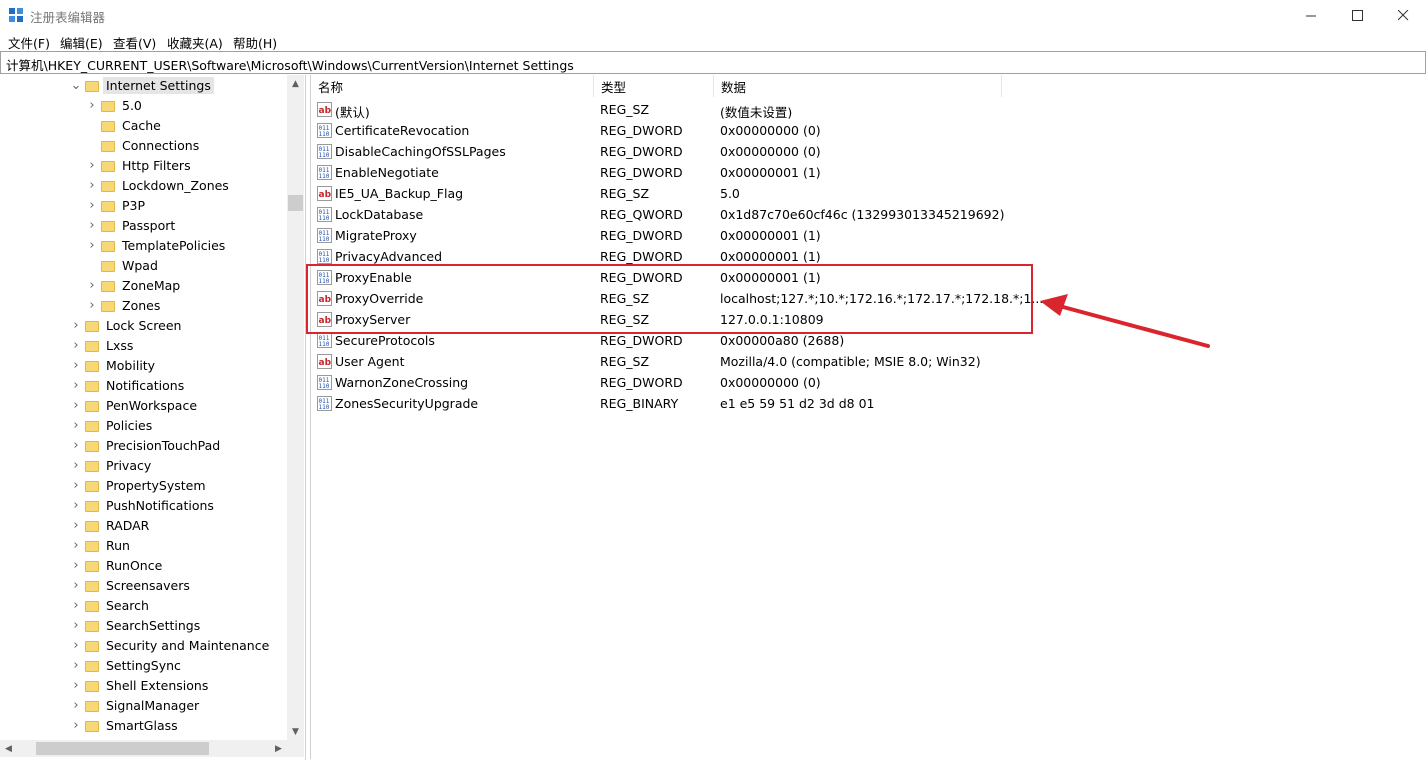 This screenshot has width=1426, height=760. I want to click on tree-item-sibling: › PenWorkspace, so click(134, 405).